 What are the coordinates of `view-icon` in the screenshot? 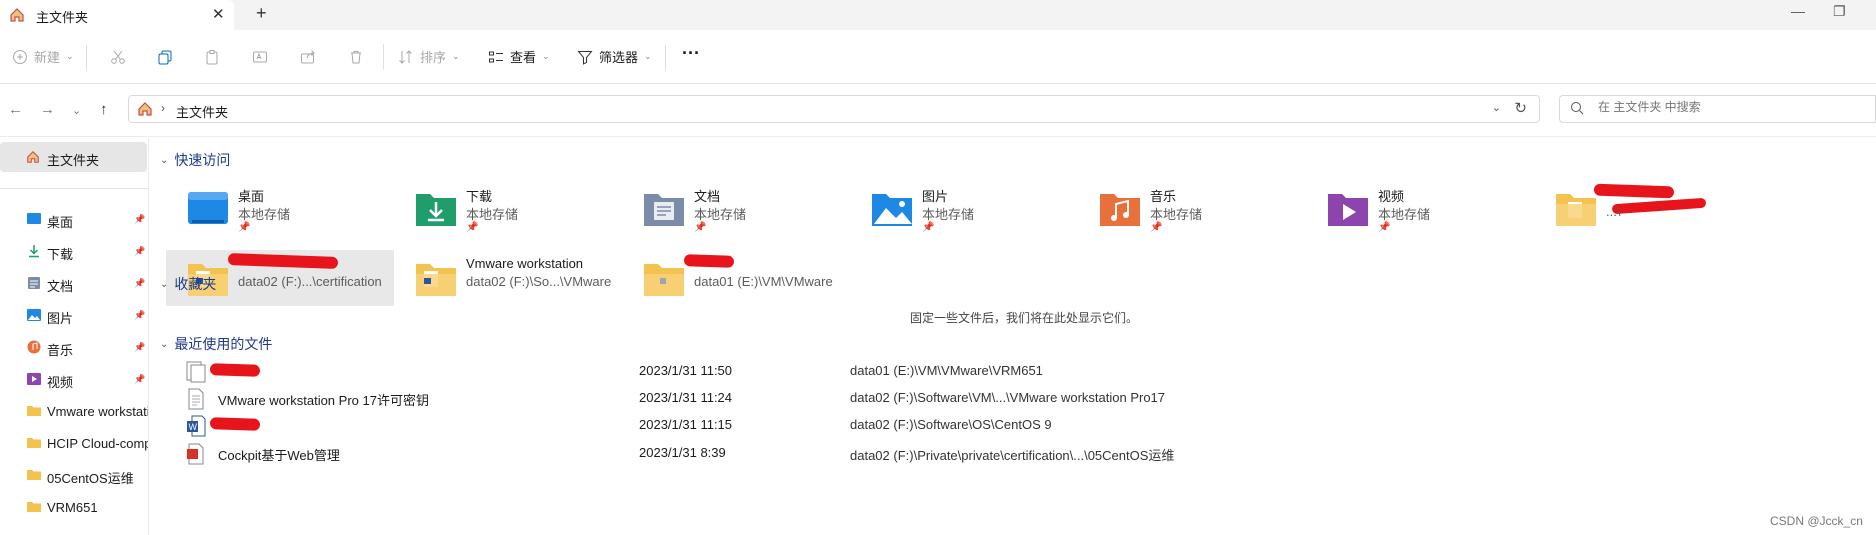 It's located at (496, 57).